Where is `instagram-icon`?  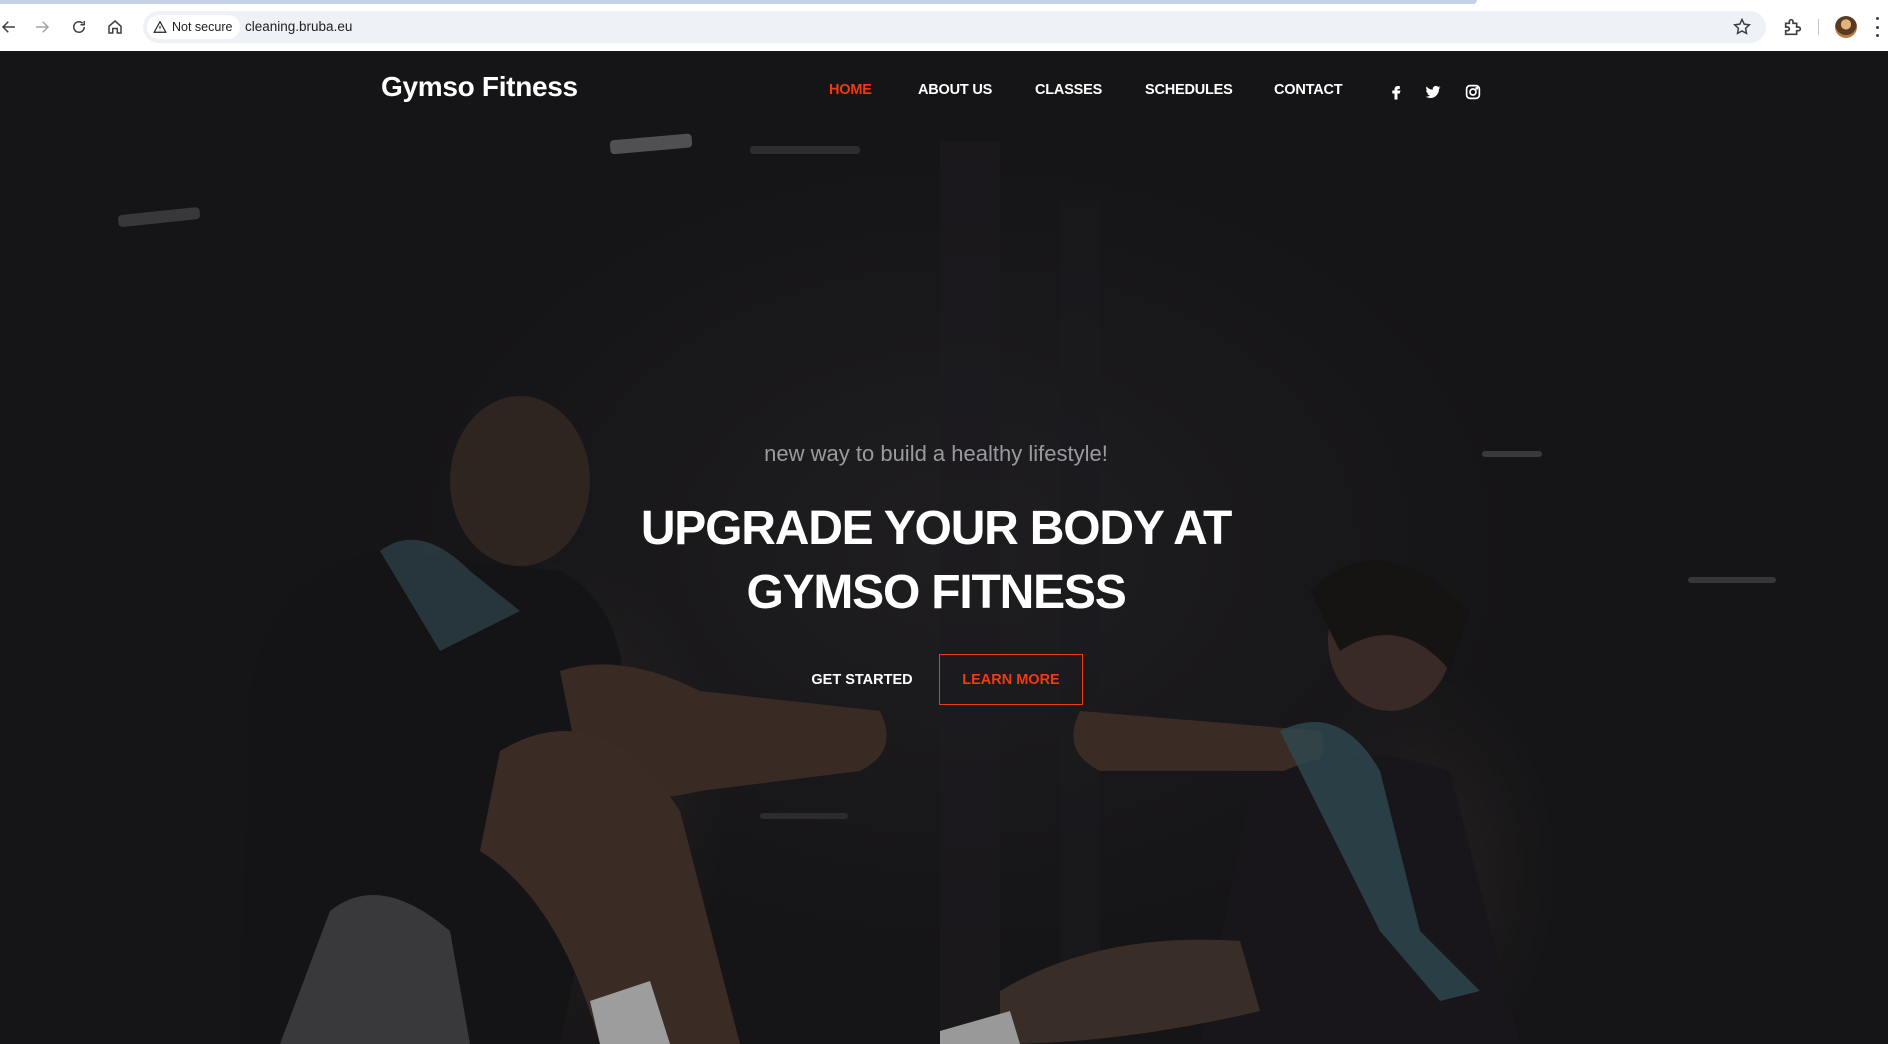
instagram-icon is located at coordinates (1473, 92).